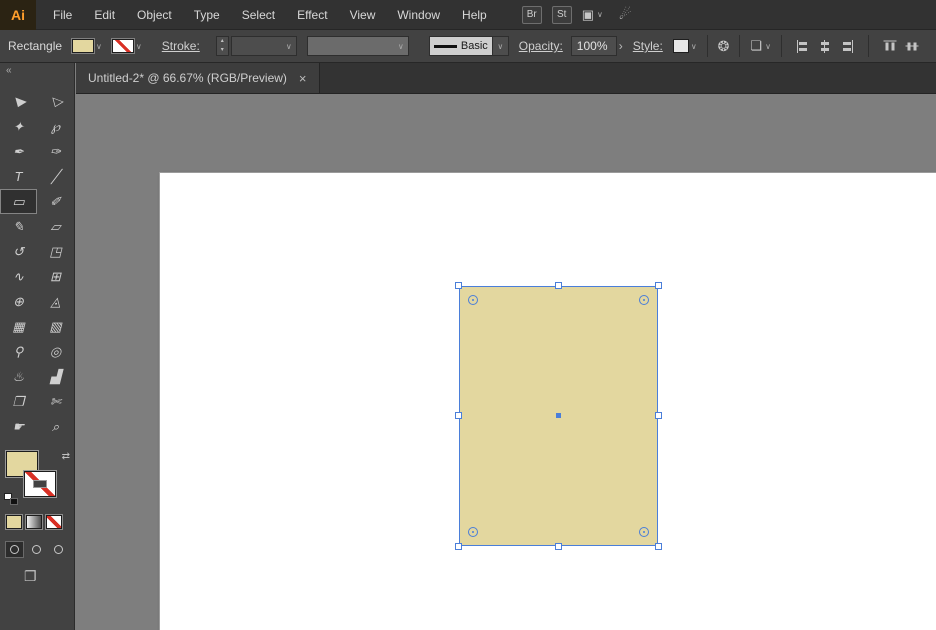  What do you see at coordinates (621, 46) in the screenshot?
I see `opacity-chevron-icon: ›` at bounding box center [621, 46].